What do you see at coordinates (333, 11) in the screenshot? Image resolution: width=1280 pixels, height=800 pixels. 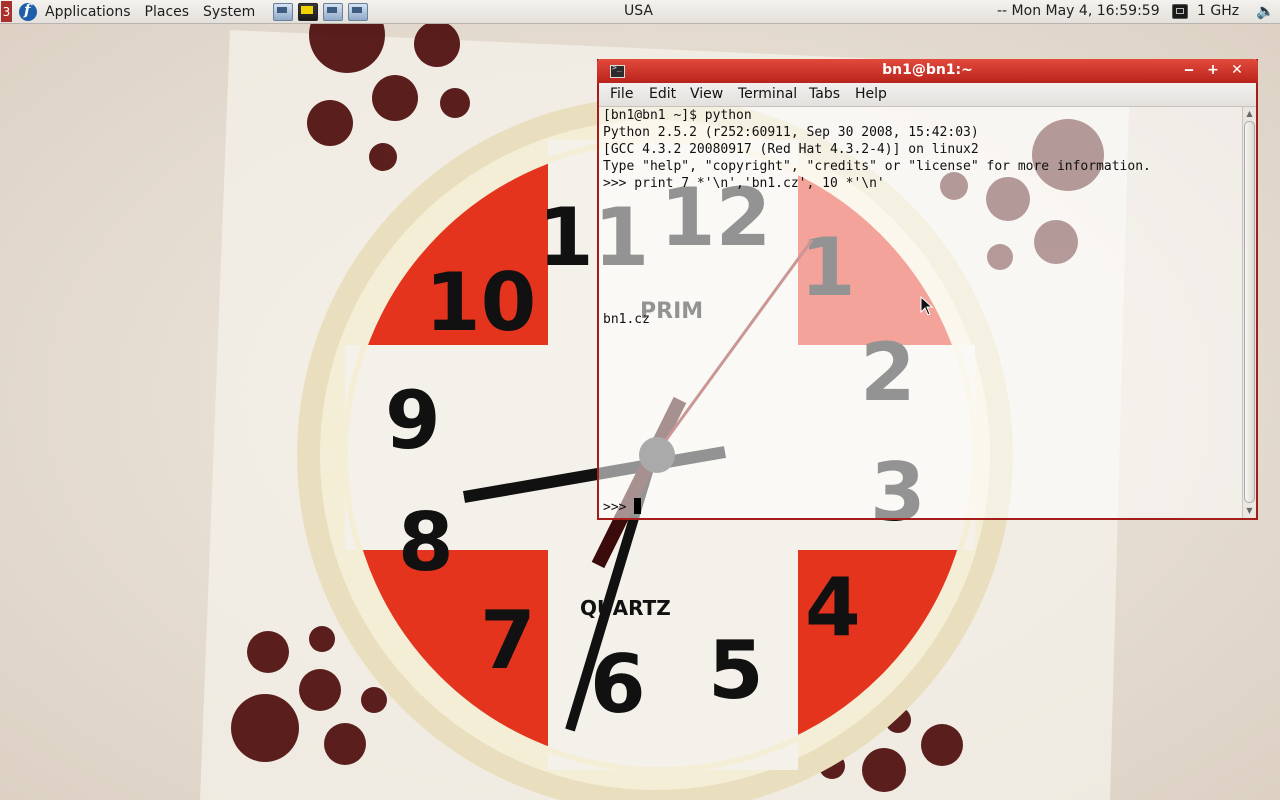 I see `network-config-icon` at bounding box center [333, 11].